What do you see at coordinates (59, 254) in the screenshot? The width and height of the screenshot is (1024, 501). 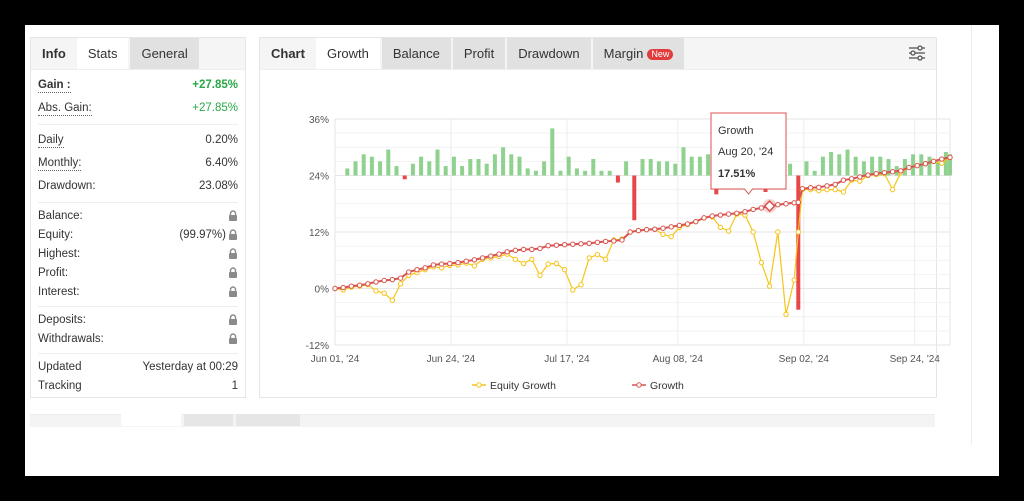 I see `highest-label: Highest:` at bounding box center [59, 254].